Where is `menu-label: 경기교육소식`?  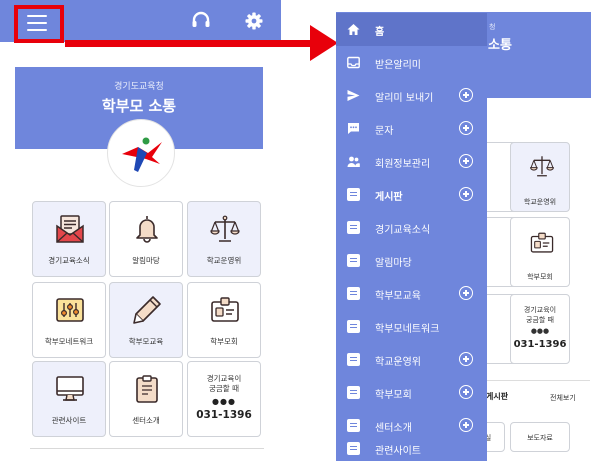 menu-label: 경기교육소식 is located at coordinates (403, 230).